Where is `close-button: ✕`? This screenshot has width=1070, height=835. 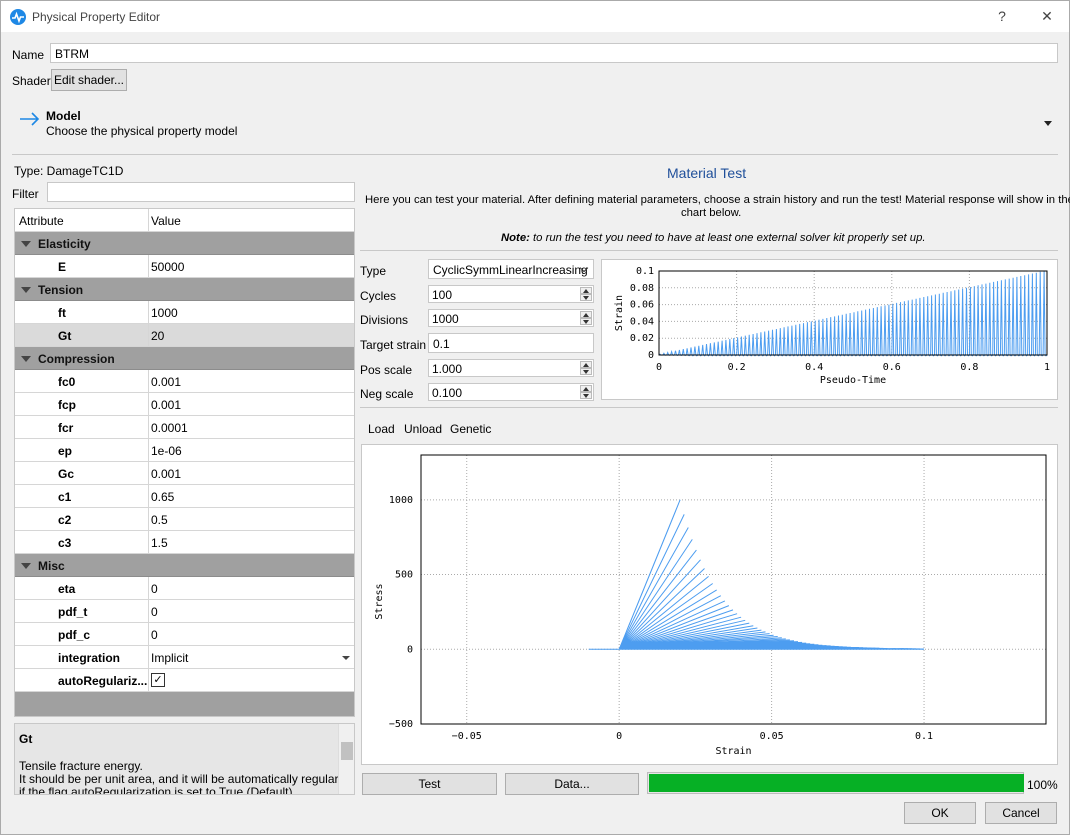 close-button: ✕ is located at coordinates (1047, 16).